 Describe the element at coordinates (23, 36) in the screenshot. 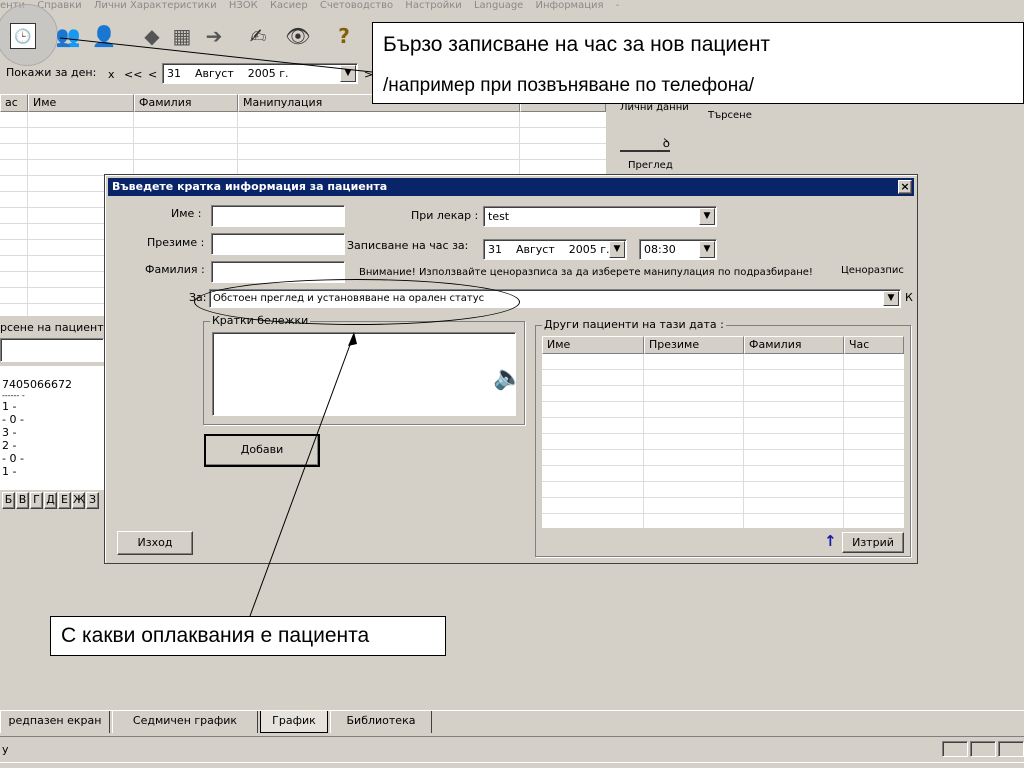

I see `quick-appointment-icon: 🕒` at that location.